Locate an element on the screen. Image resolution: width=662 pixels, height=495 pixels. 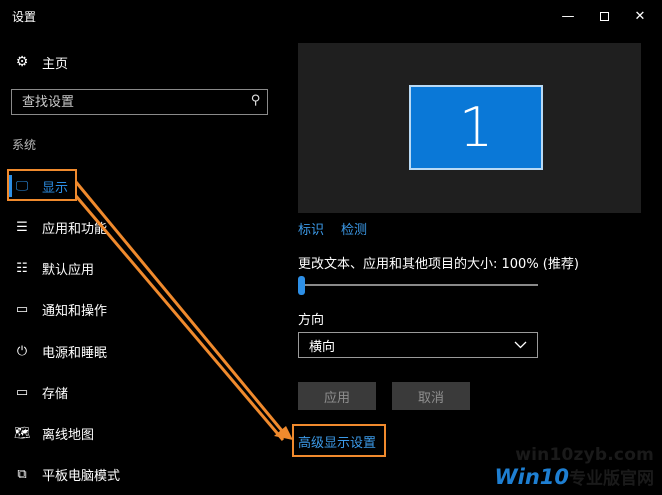
map-icon: 🗺 is located at coordinates (22, 433).